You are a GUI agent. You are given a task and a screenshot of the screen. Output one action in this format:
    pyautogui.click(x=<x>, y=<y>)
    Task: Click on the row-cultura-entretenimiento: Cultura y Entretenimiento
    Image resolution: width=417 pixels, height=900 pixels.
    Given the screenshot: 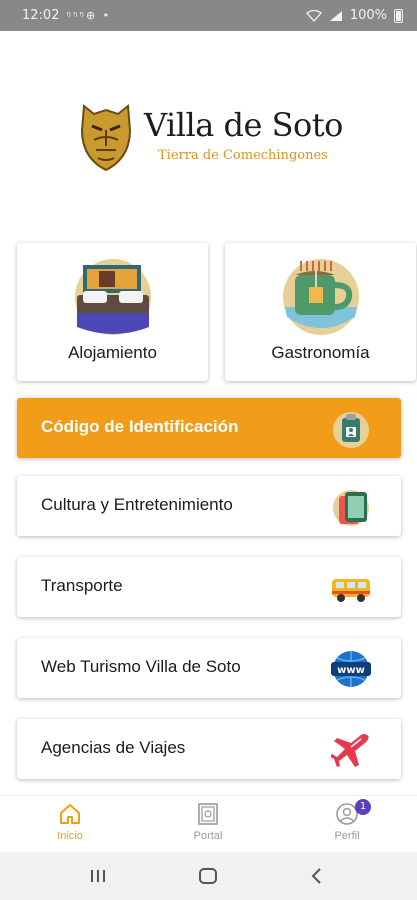 What is the action you would take?
    pyautogui.click(x=209, y=506)
    